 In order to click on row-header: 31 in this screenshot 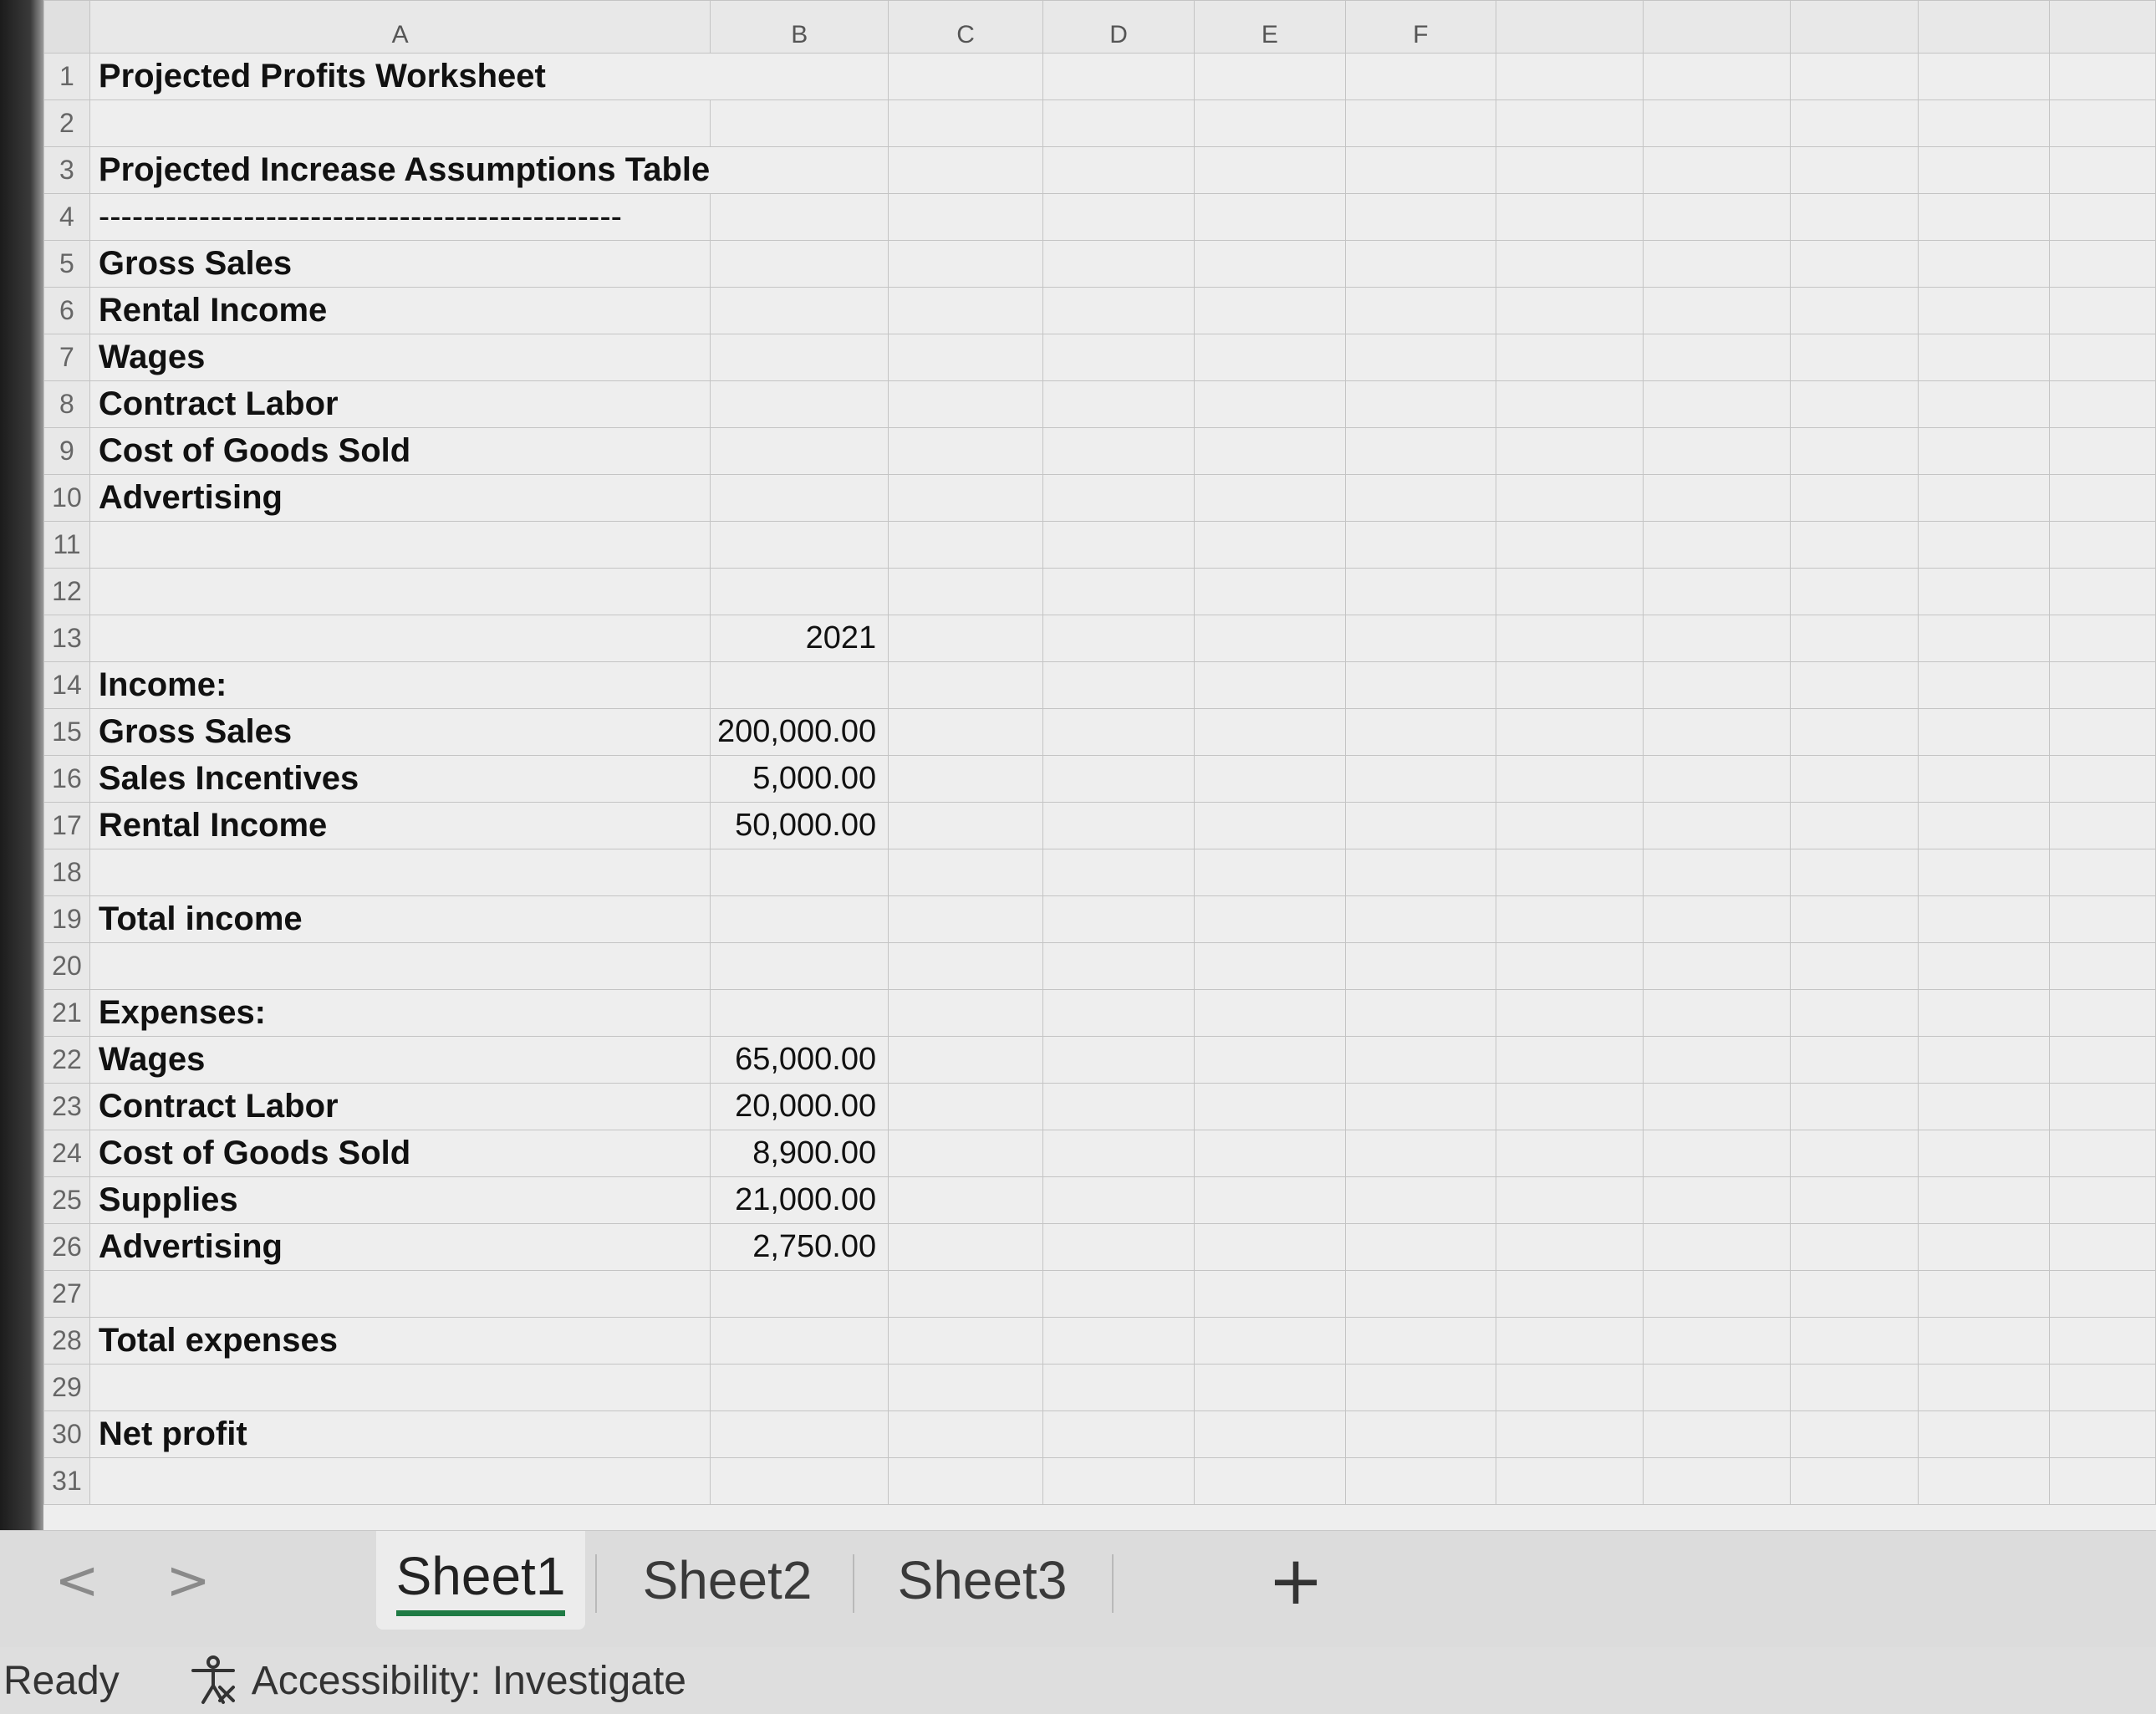, I will do `click(67, 1481)`.